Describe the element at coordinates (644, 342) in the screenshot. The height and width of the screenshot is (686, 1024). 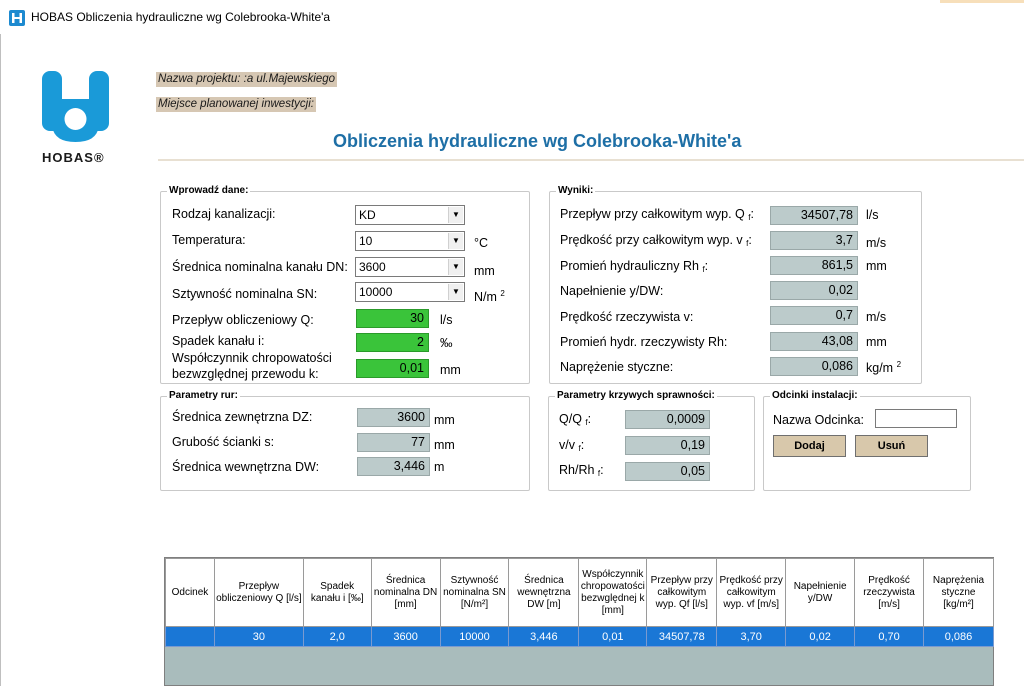
I see `rh-label: Promień hydr. rzeczywisty Rh:` at that location.